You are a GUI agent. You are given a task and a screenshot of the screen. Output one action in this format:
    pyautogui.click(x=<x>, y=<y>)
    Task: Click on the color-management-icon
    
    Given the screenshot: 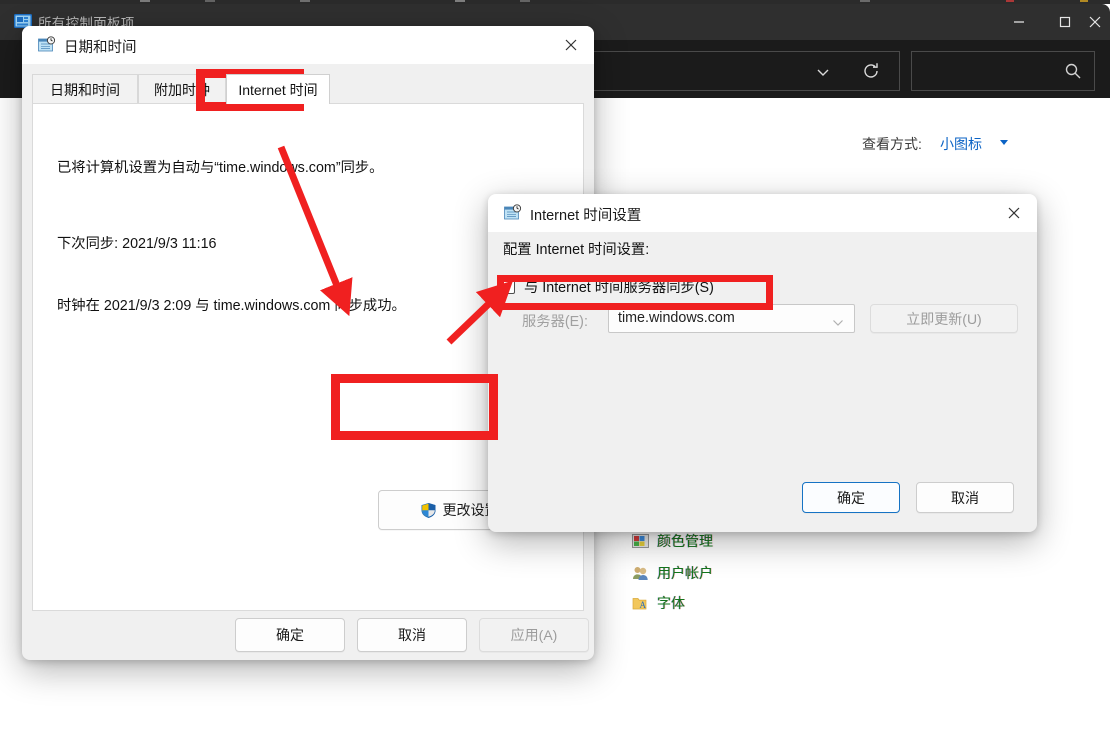 What is the action you would take?
    pyautogui.click(x=640, y=540)
    